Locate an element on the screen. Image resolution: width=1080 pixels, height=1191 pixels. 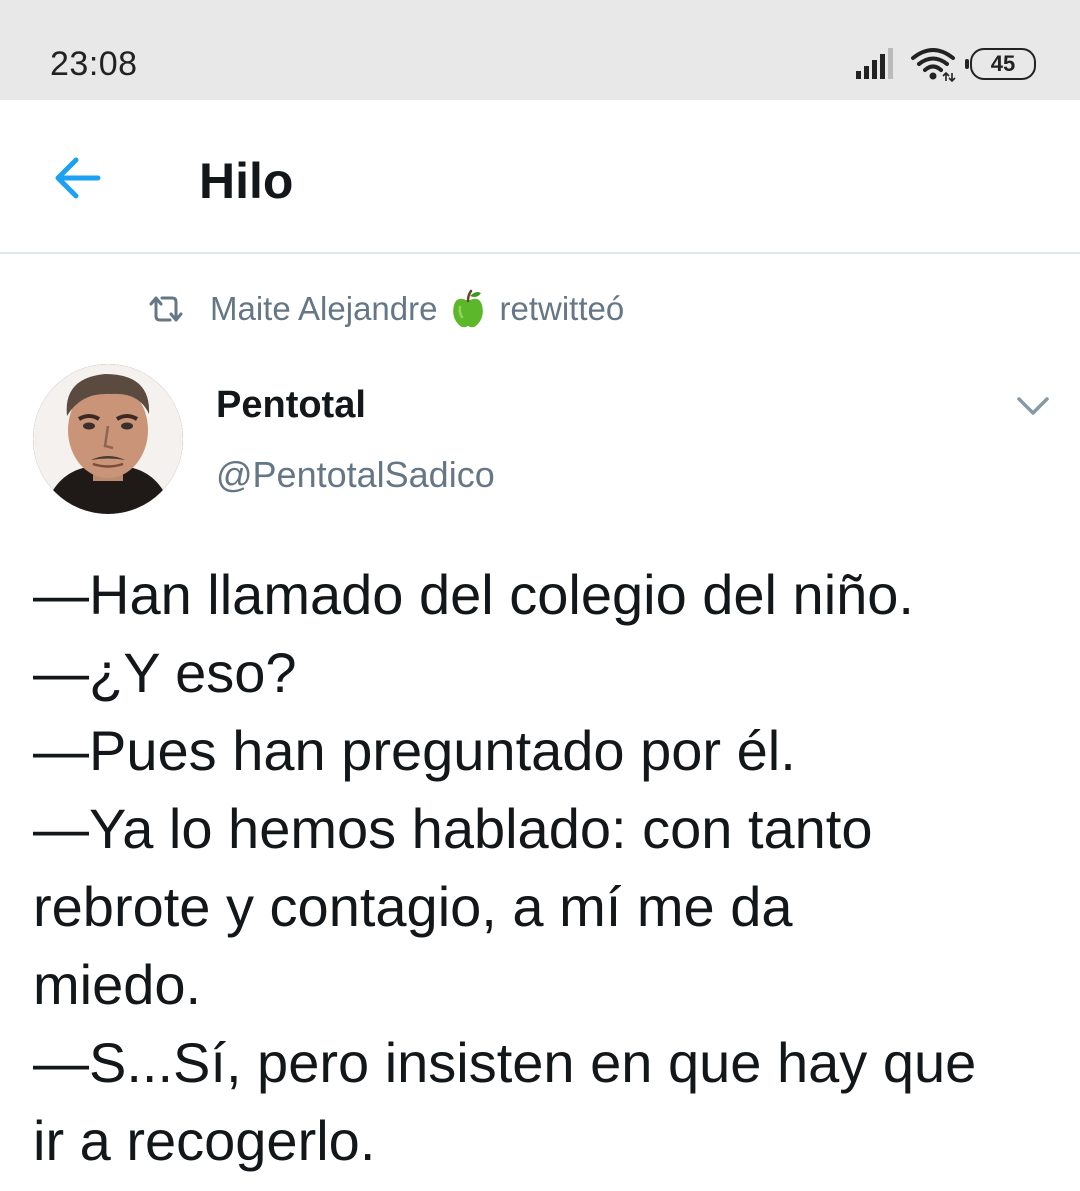
tweet-line: —S...Sí, pero insisten en que hay que is located at coordinates (505, 1062).